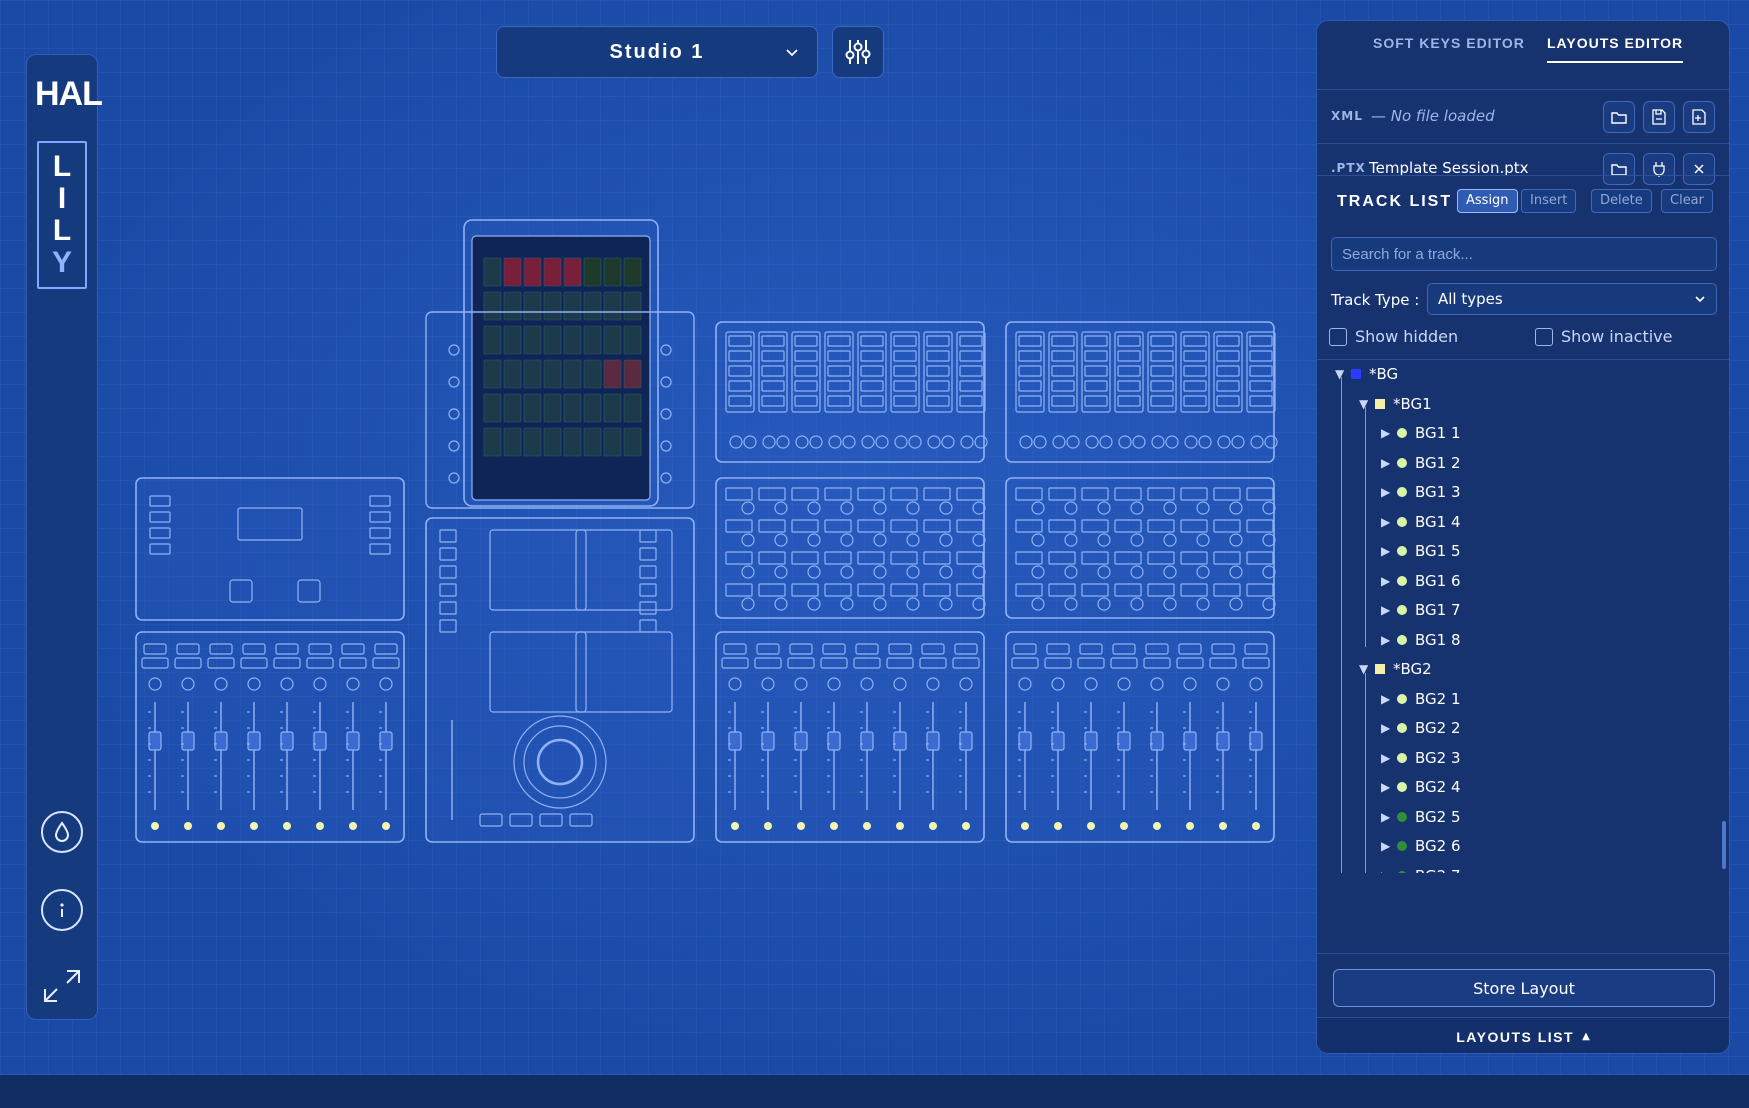 The image size is (1749, 1108). I want to click on ptx-open-button, so click(1619, 169).